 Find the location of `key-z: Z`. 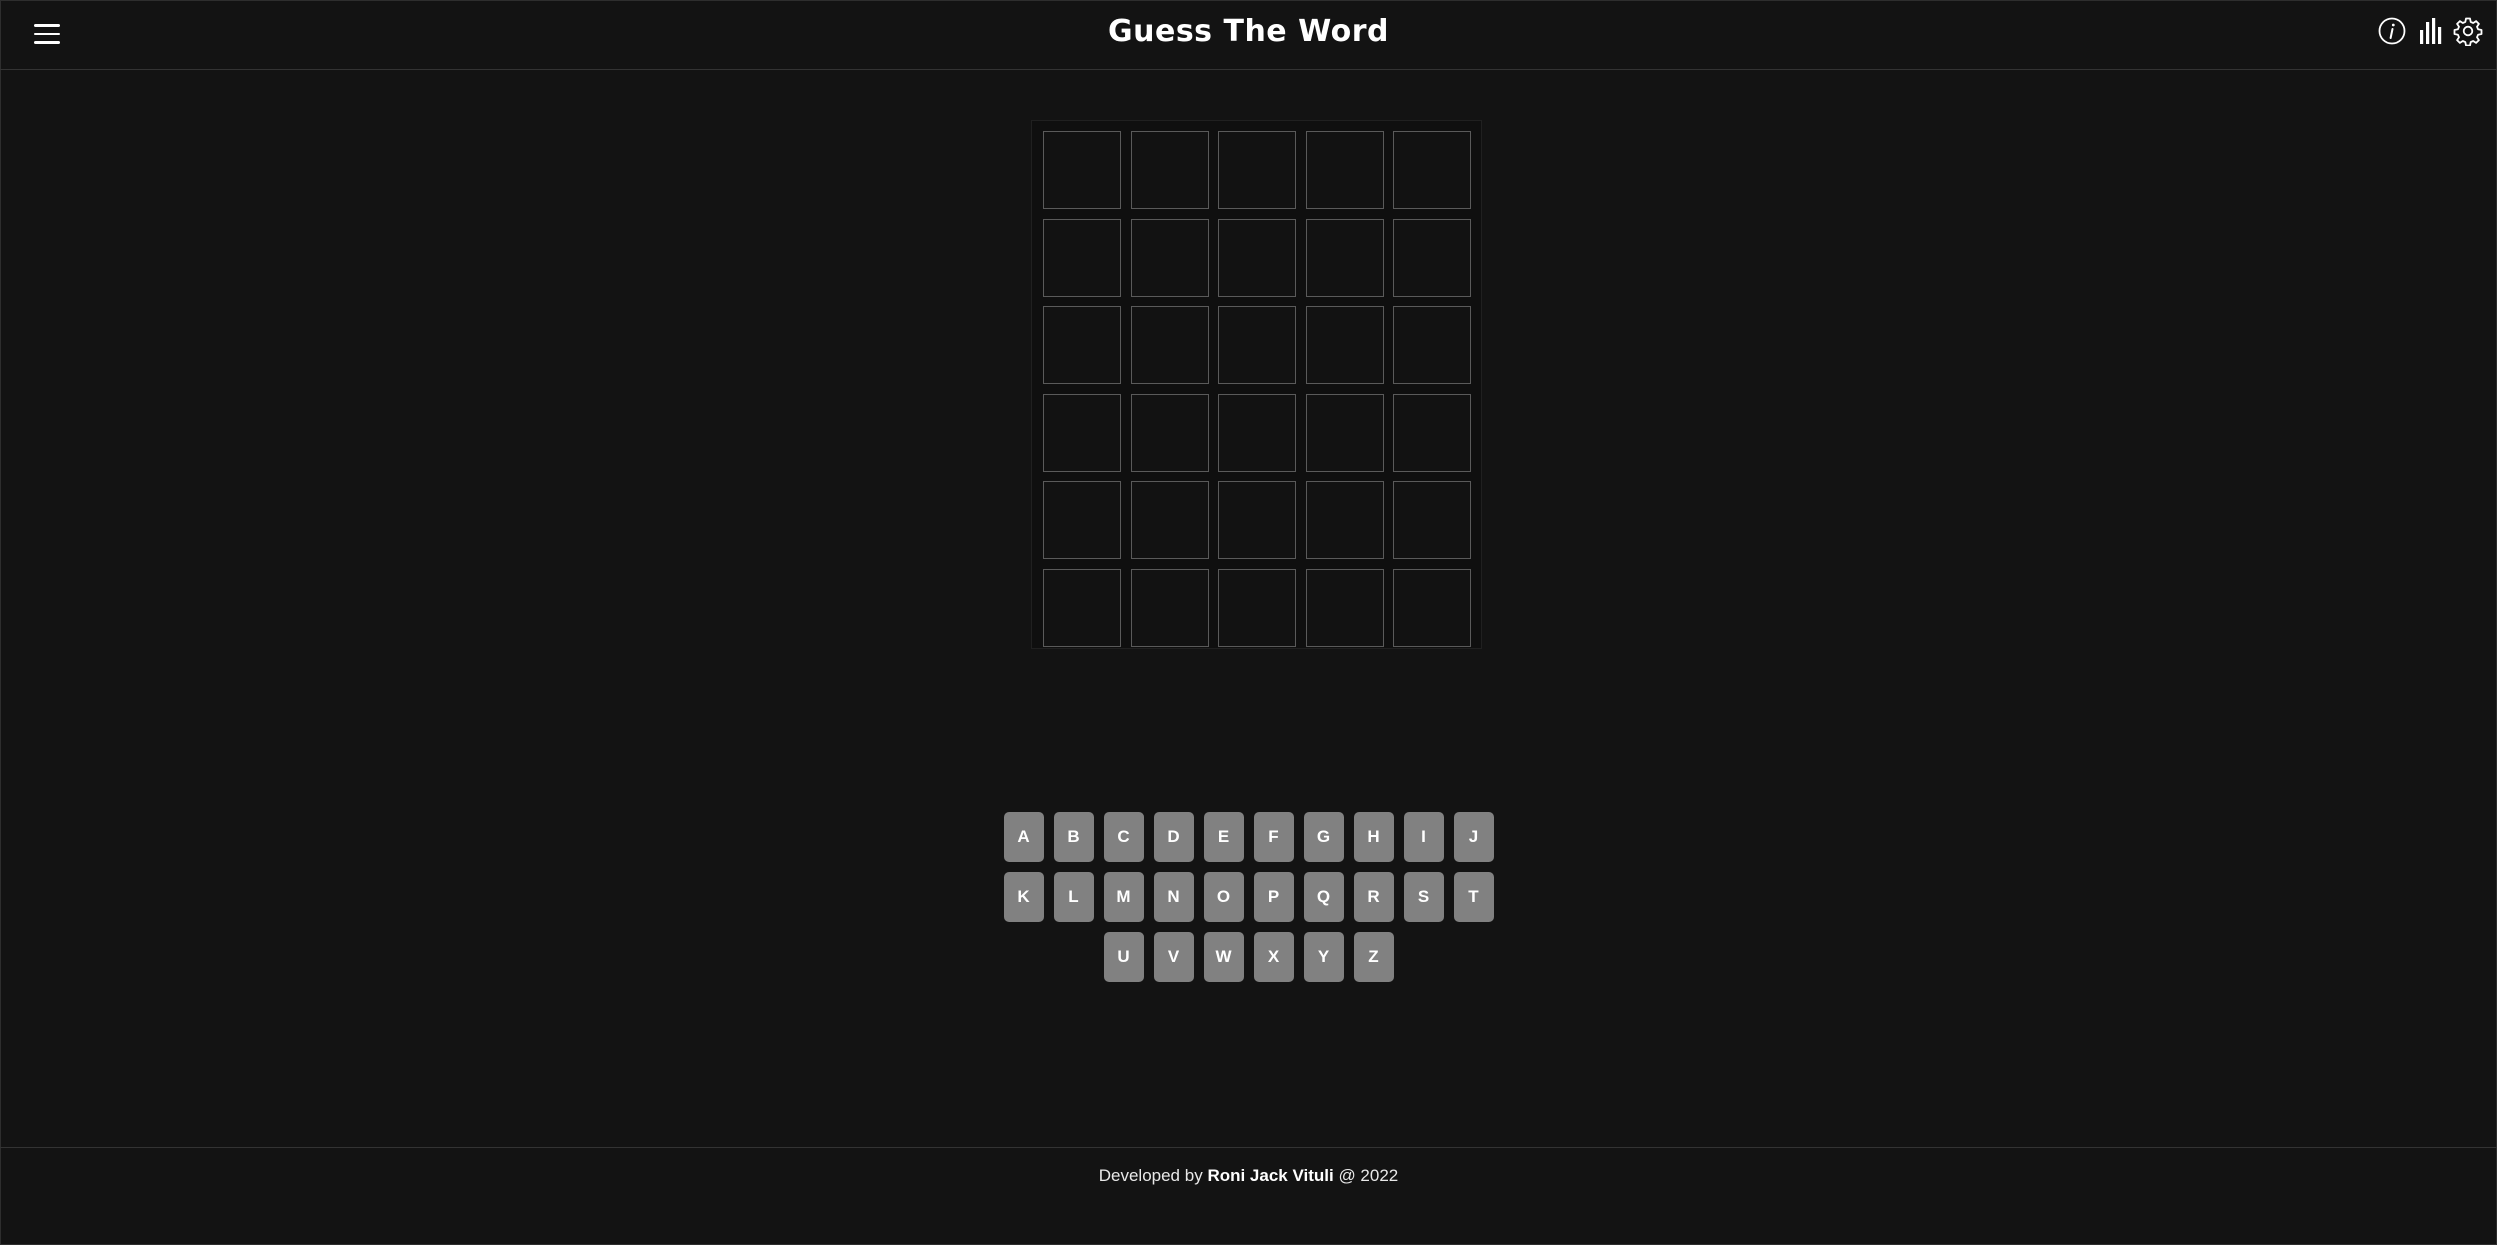

key-z: Z is located at coordinates (1373, 957).